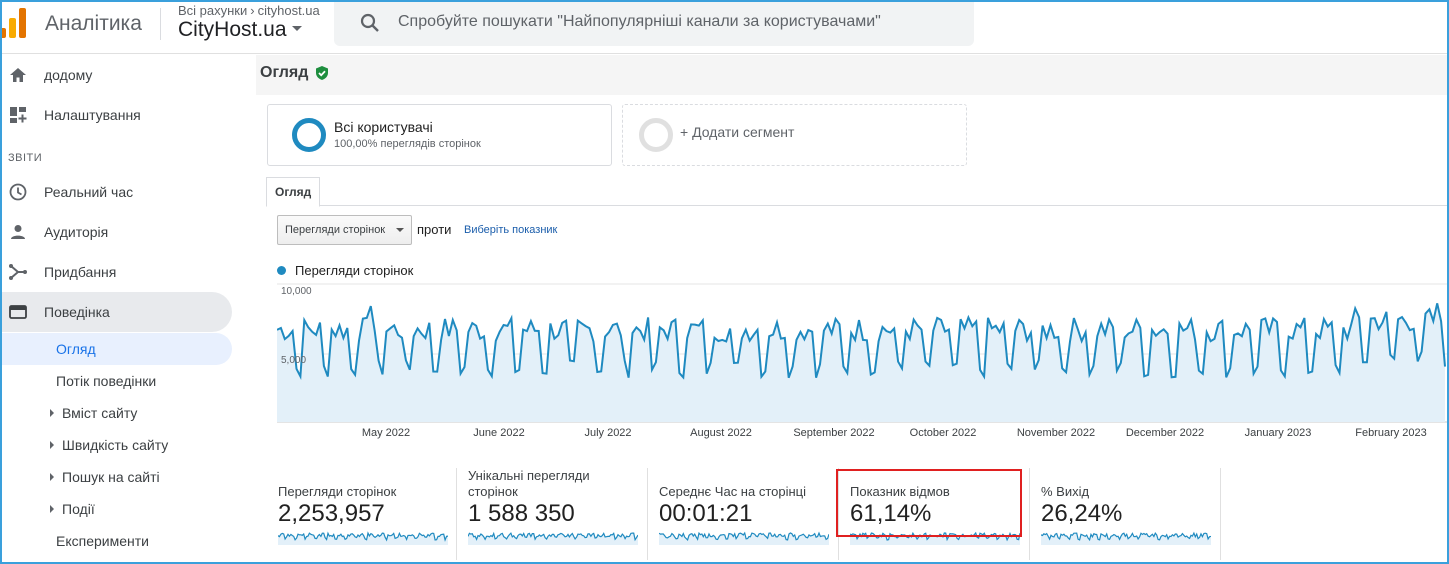 The width and height of the screenshot is (1449, 564). What do you see at coordinates (529, 483) in the screenshot?
I see `scorecard-title: Унікальні перегляди сторінок` at bounding box center [529, 483].